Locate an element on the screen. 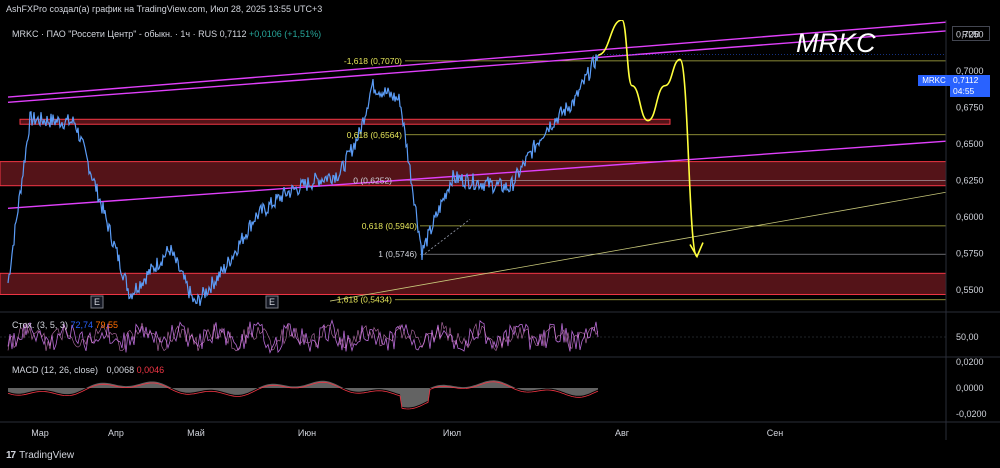 This screenshot has width=1000, height=468. projection-path is located at coordinates (647, 139).